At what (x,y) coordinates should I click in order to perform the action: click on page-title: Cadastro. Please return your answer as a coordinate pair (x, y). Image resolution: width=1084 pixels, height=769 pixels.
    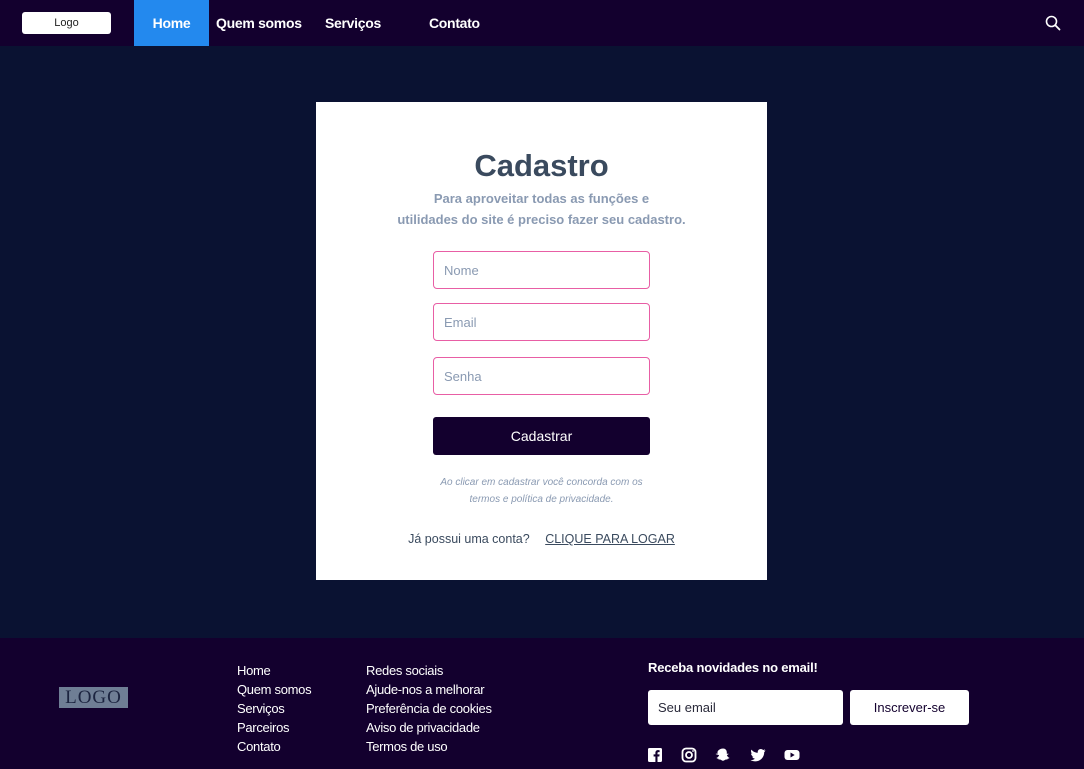
    Looking at the image, I should click on (541, 165).